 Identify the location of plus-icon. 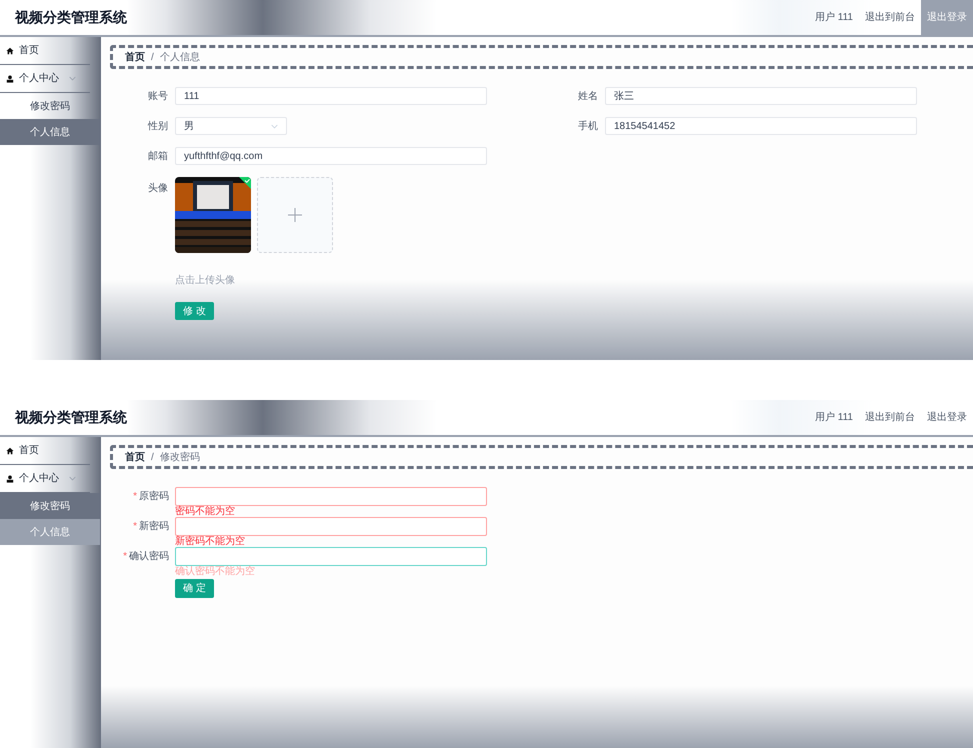
(295, 215).